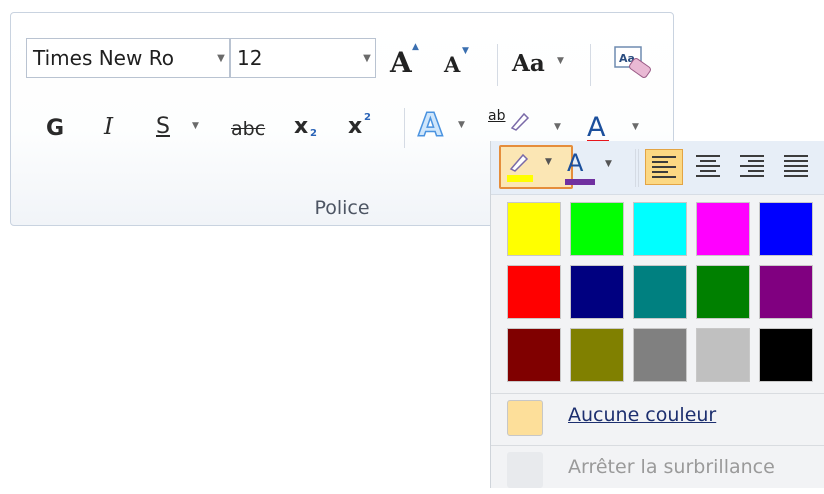 The image size is (824, 494). What do you see at coordinates (401, 62) in the screenshot?
I see `grow-font-glyph: A` at bounding box center [401, 62].